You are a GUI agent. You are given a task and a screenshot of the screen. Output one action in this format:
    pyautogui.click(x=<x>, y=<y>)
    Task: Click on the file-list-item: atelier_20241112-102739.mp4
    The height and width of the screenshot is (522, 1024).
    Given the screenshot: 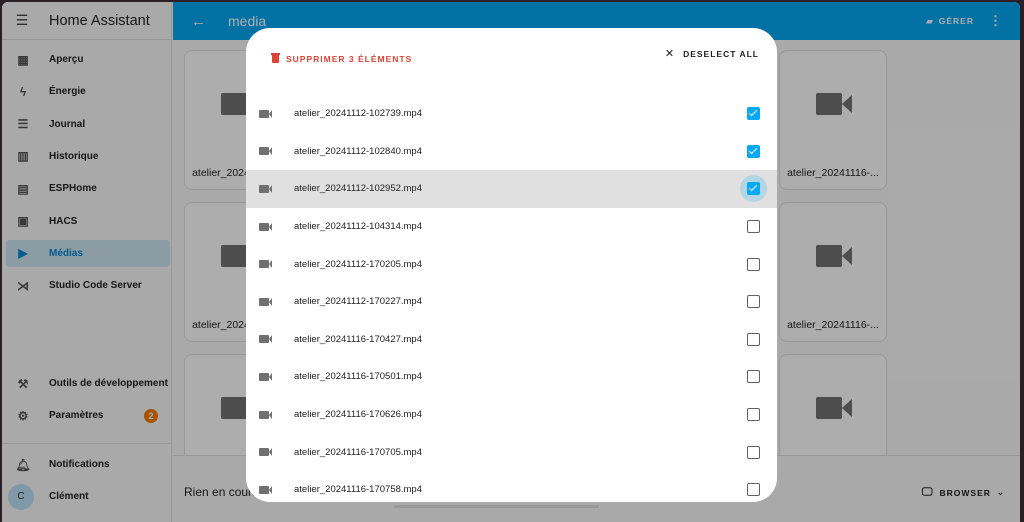 What is the action you would take?
    pyautogui.click(x=511, y=114)
    